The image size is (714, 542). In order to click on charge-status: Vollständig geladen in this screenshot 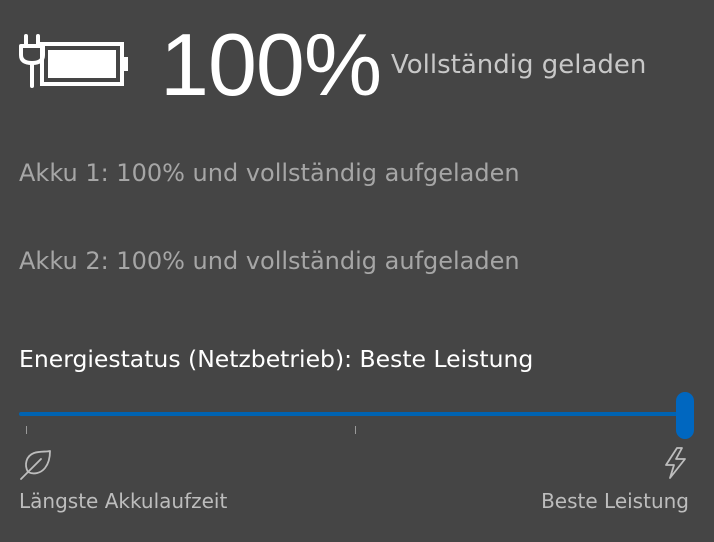, I will do `click(519, 65)`.